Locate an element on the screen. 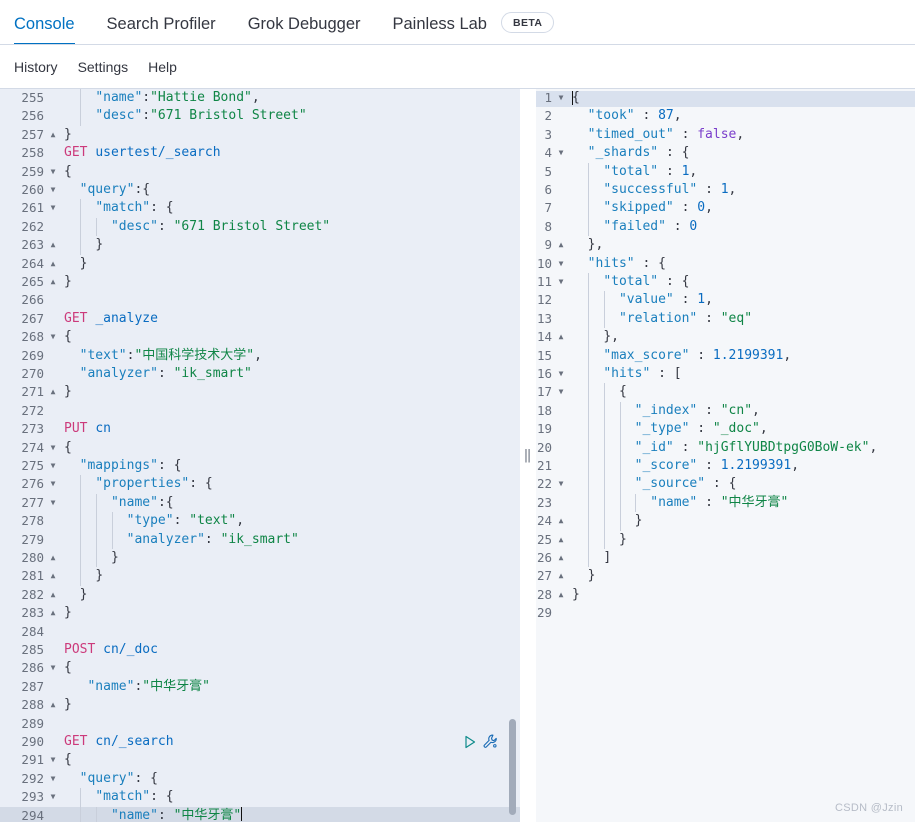 This screenshot has height=822, width=915. line-gutter: 277 ▼ is located at coordinates (30, 503).